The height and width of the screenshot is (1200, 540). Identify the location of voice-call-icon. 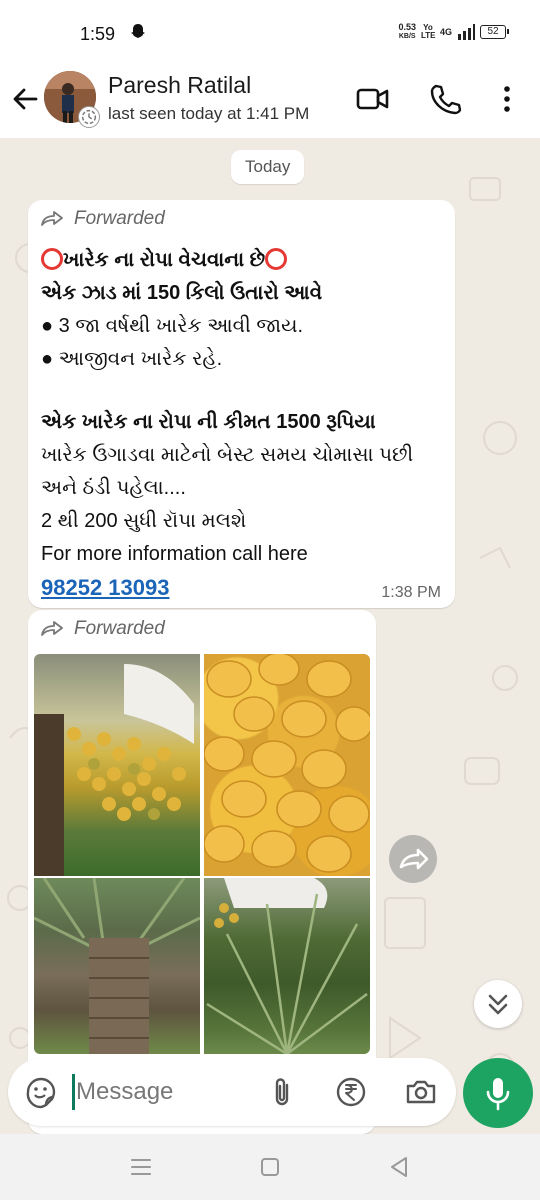
(445, 99).